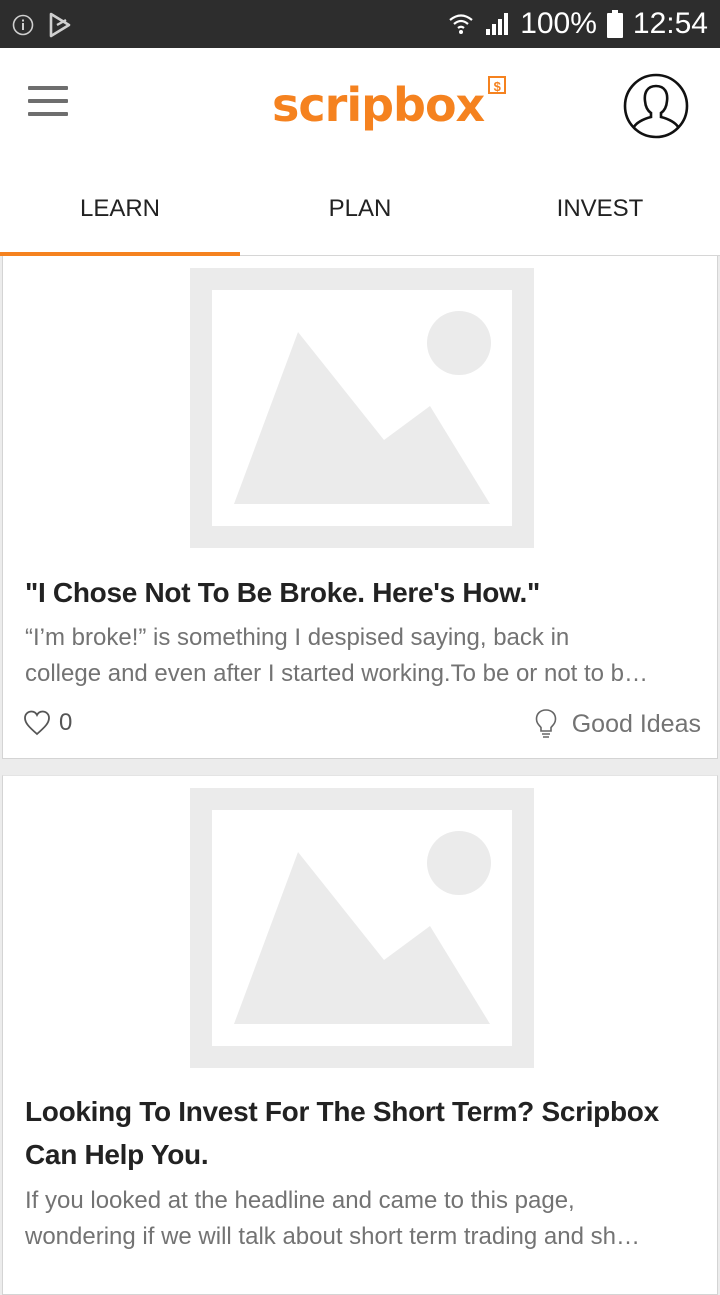  I want to click on tab-invest: INVEST, so click(600, 206).